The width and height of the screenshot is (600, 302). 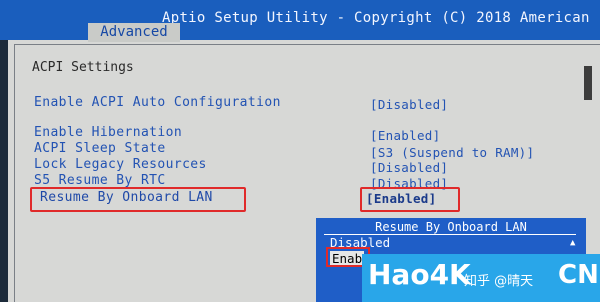 I want to click on watermark-cn-text: CN, so click(x=578, y=275).